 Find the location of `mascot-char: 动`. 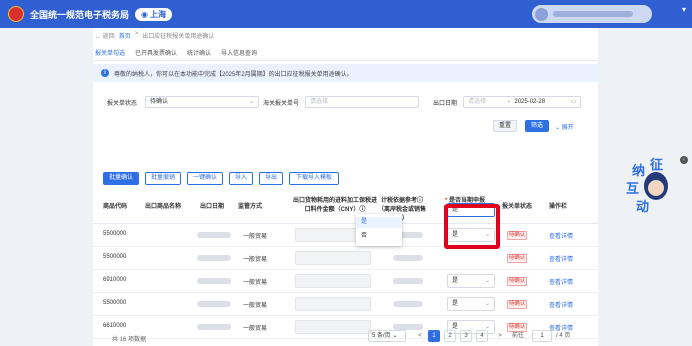

mascot-char: 动 is located at coordinates (643, 206).